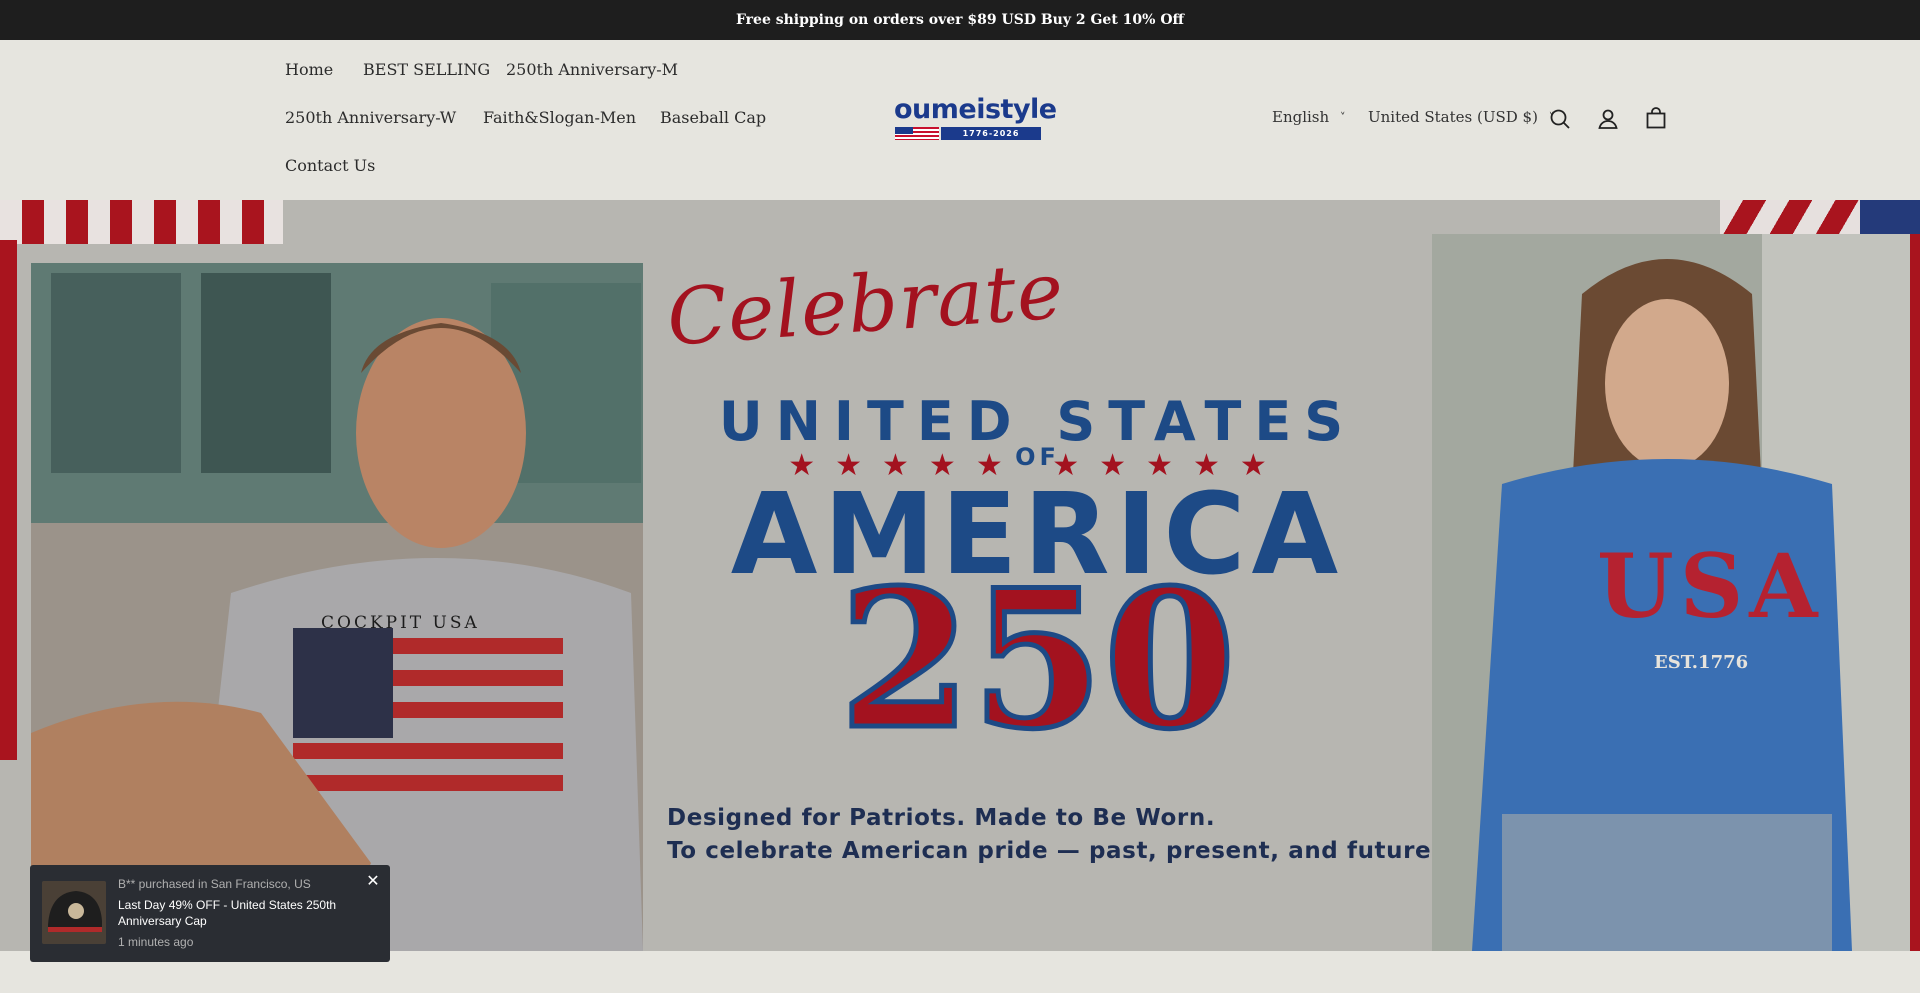 This screenshot has height=993, width=1920. Describe the element at coordinates (1037, 457) in the screenshot. I see `hero-of: OF` at that location.